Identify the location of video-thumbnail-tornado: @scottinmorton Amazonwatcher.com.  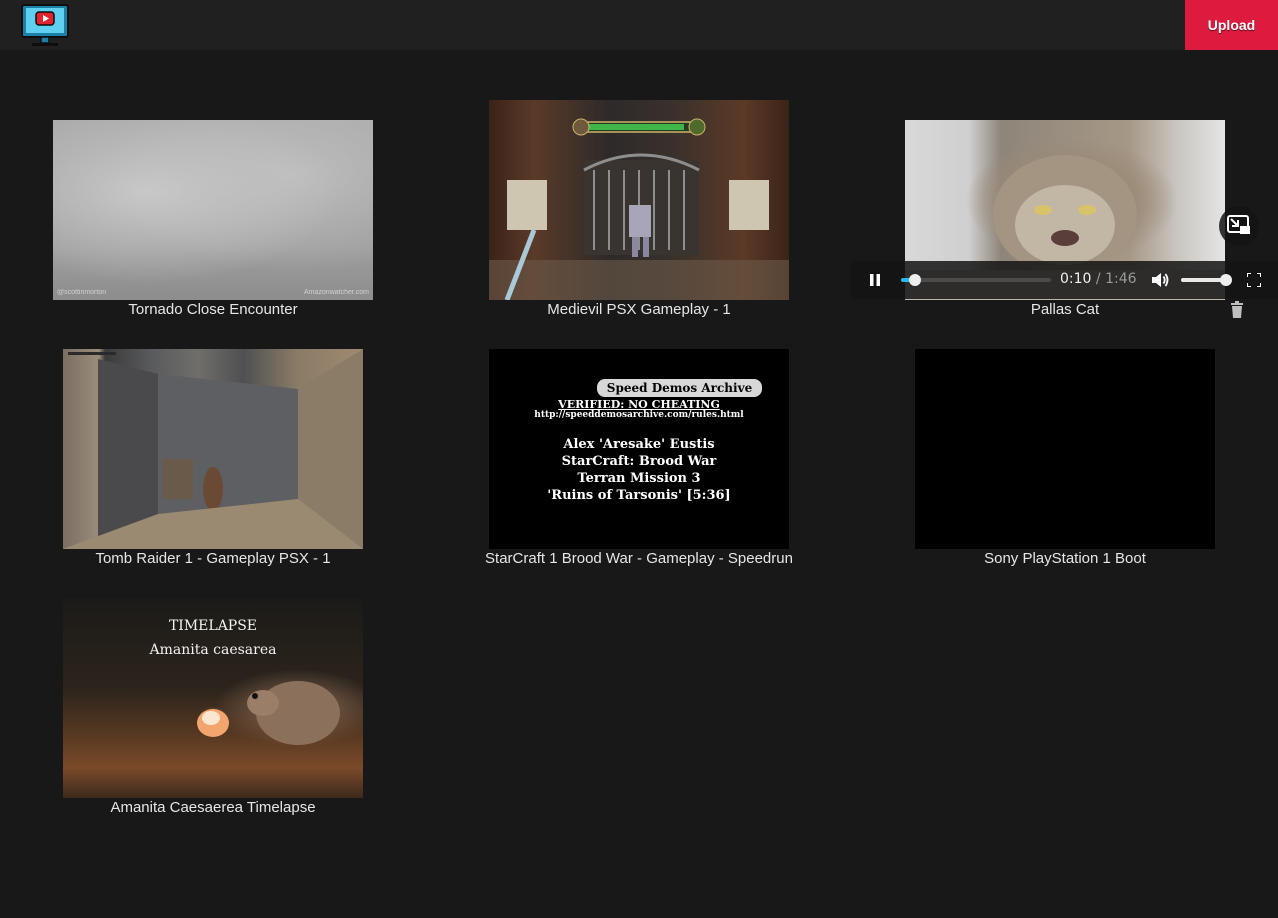
(213, 210).